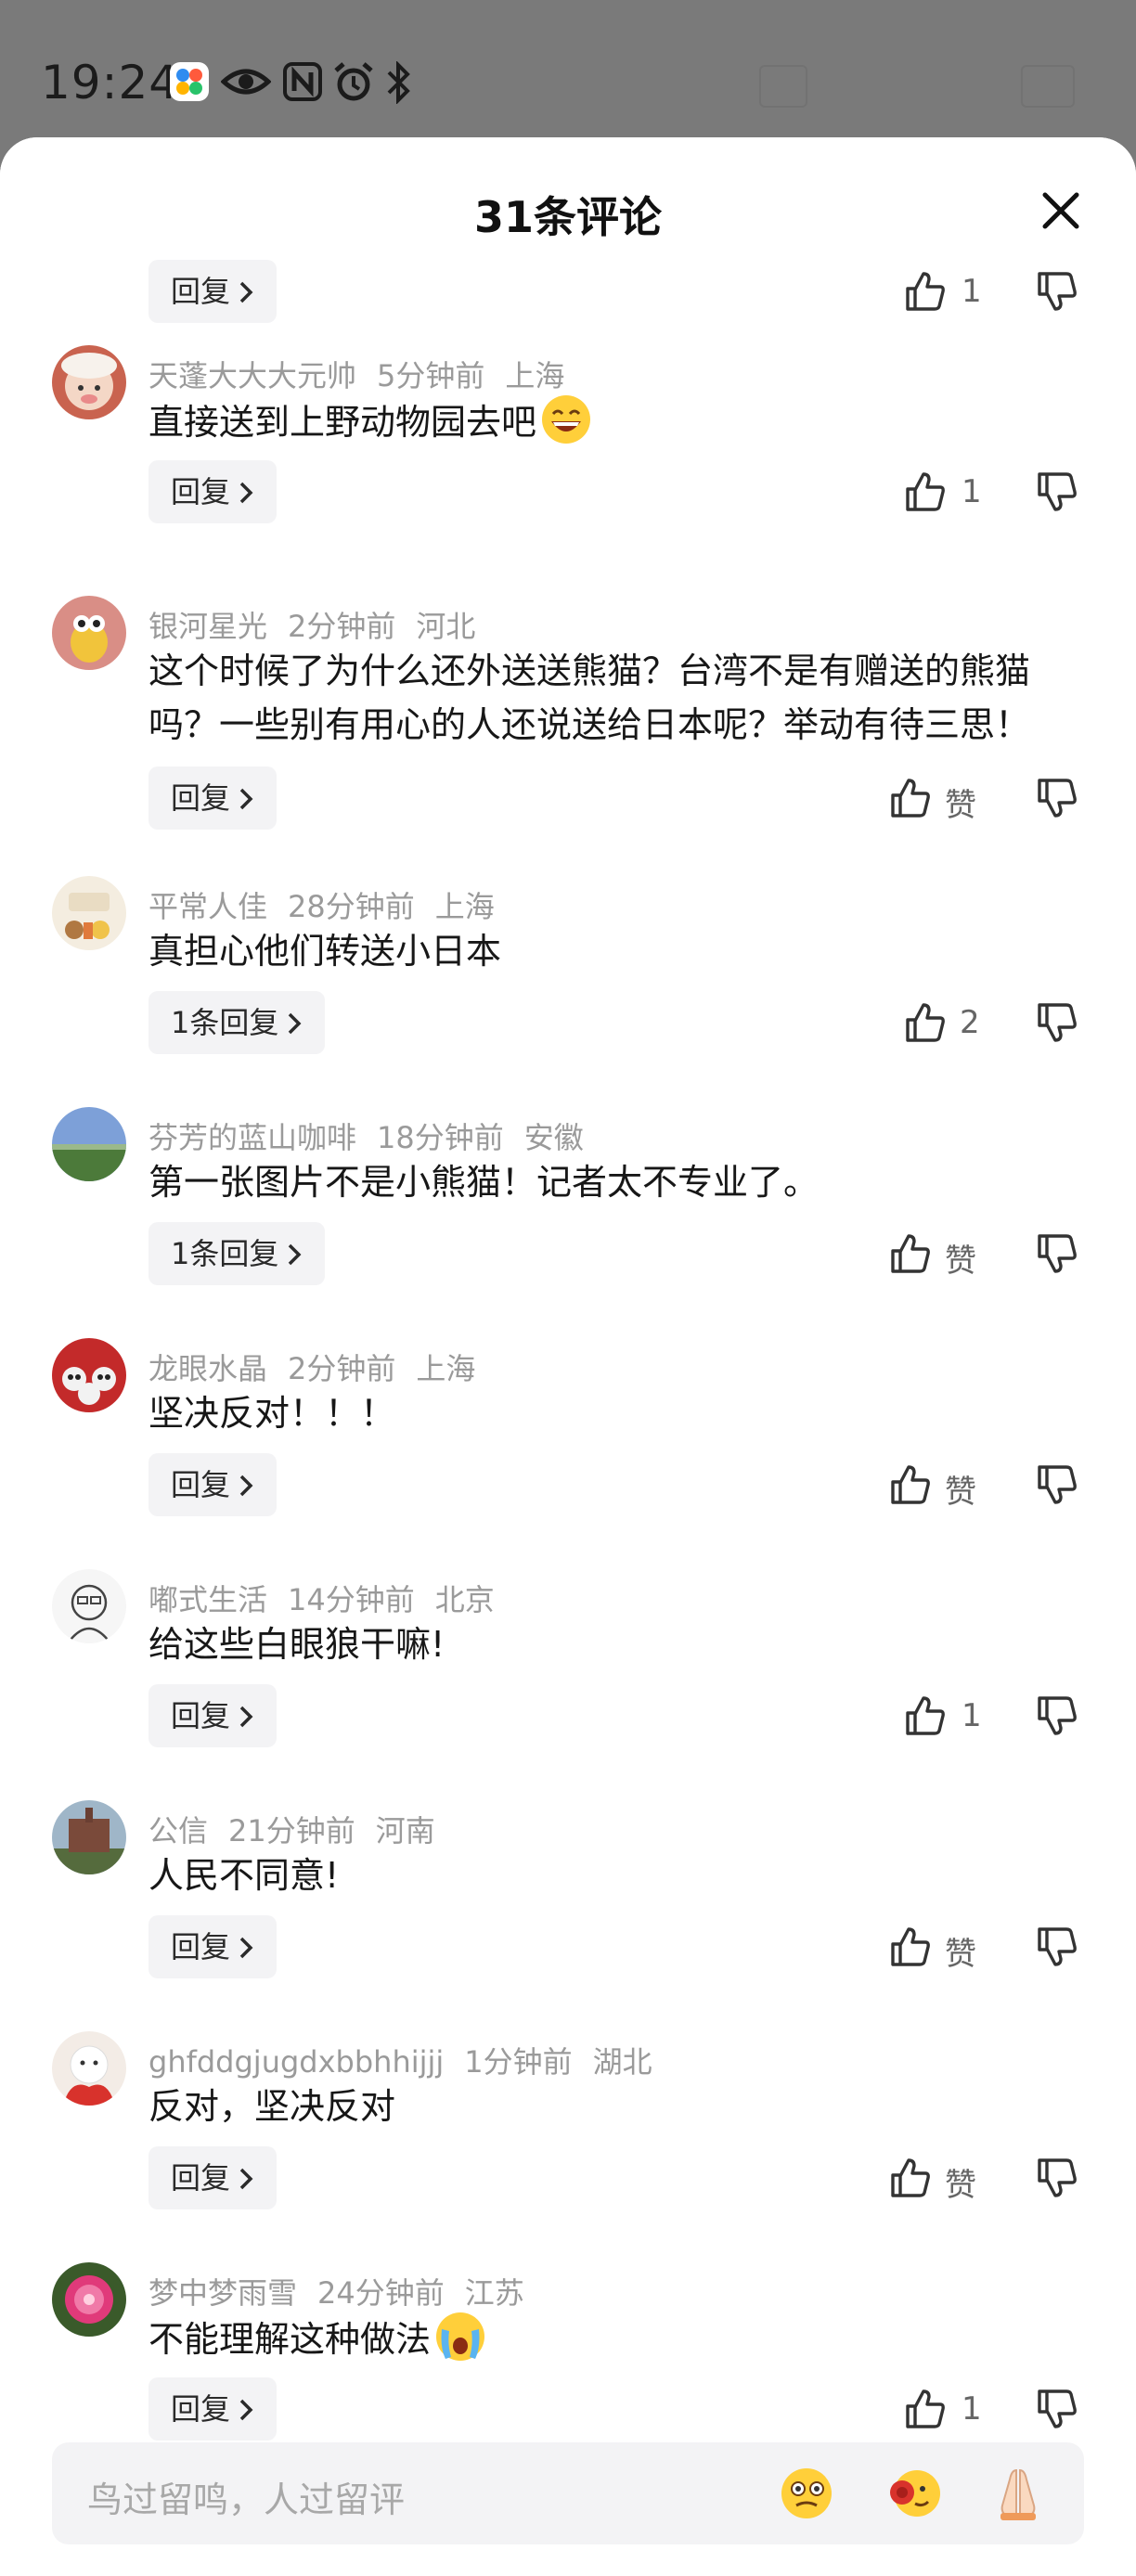 The width and height of the screenshot is (1136, 2576). Describe the element at coordinates (484, 1182) in the screenshot. I see `comment-text: 第一张图片不是小熊猫！记者太不专业了。` at that location.